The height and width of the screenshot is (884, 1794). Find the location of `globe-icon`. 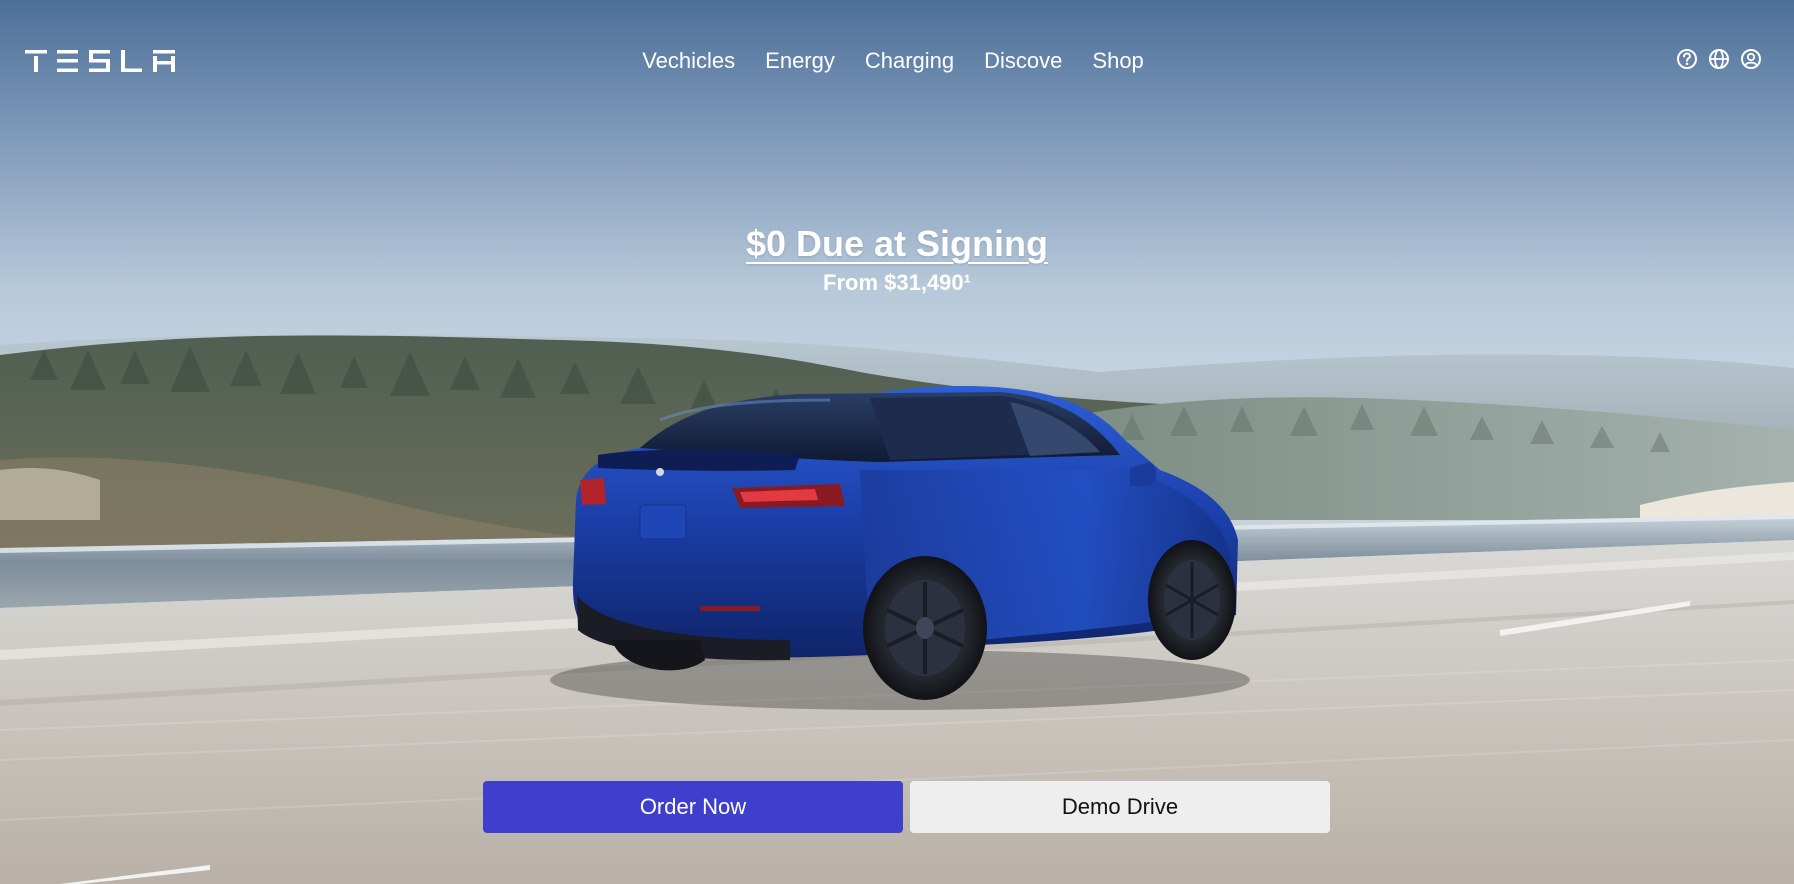

globe-icon is located at coordinates (1719, 59).